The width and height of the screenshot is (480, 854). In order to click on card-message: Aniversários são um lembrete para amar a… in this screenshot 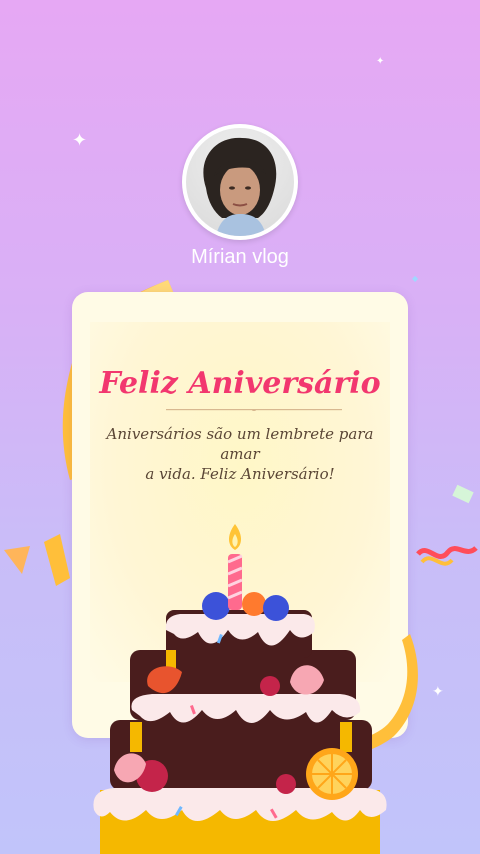, I will do `click(240, 454)`.